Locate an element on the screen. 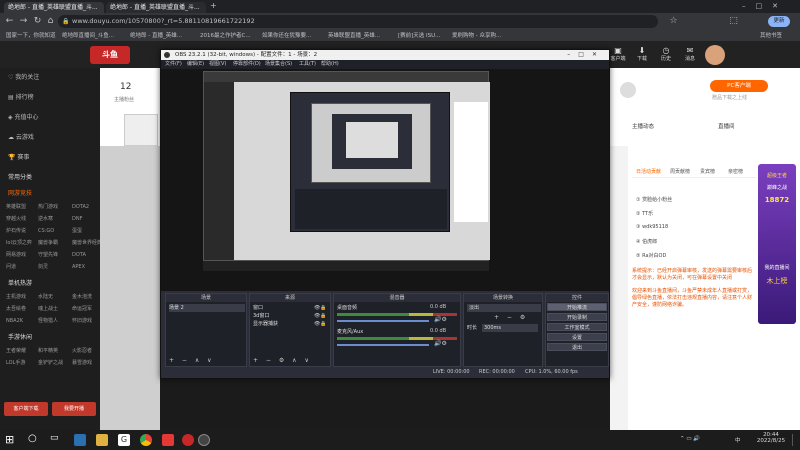 The height and width of the screenshot is (450, 800). profile-button: 更新 is located at coordinates (779, 21).